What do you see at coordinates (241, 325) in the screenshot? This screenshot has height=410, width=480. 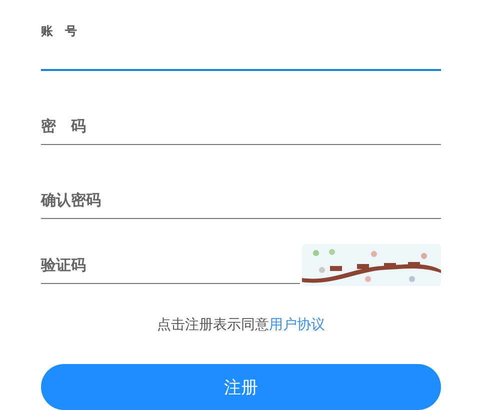 I see `agreement-text: 点击注册表示同意用户协议` at bounding box center [241, 325].